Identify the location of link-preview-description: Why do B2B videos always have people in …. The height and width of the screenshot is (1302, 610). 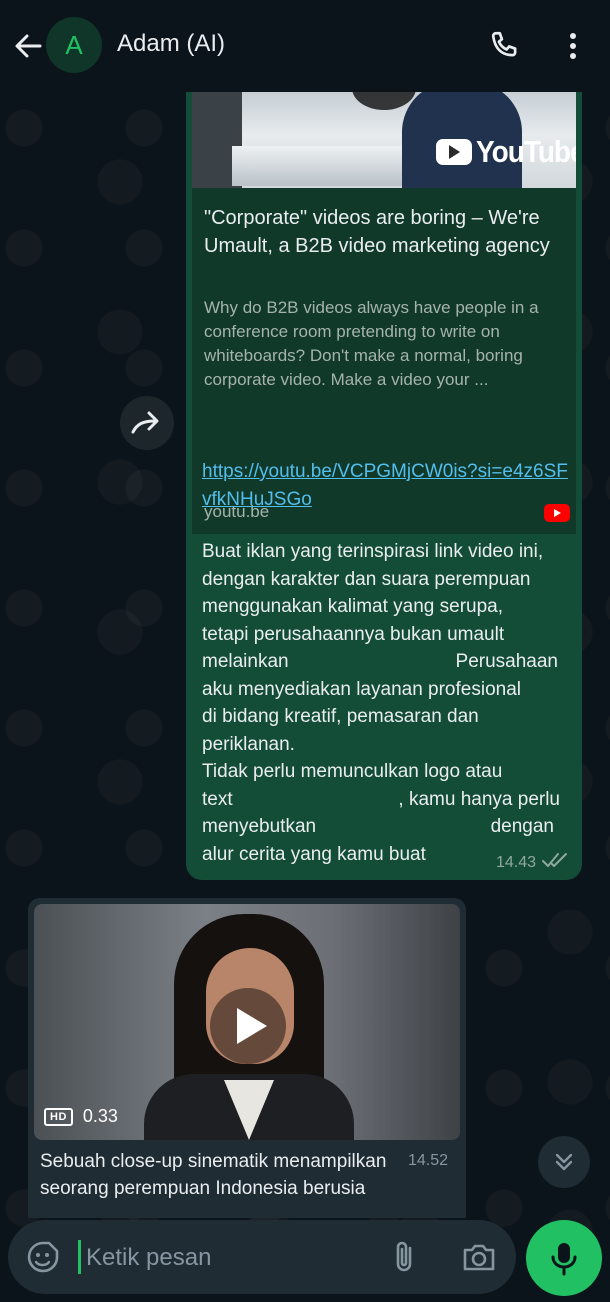
(371, 343).